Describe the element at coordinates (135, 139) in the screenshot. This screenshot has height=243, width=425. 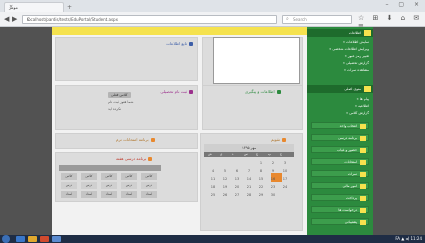
I see `exam-title: برنامه امتحانات ترم` at that location.